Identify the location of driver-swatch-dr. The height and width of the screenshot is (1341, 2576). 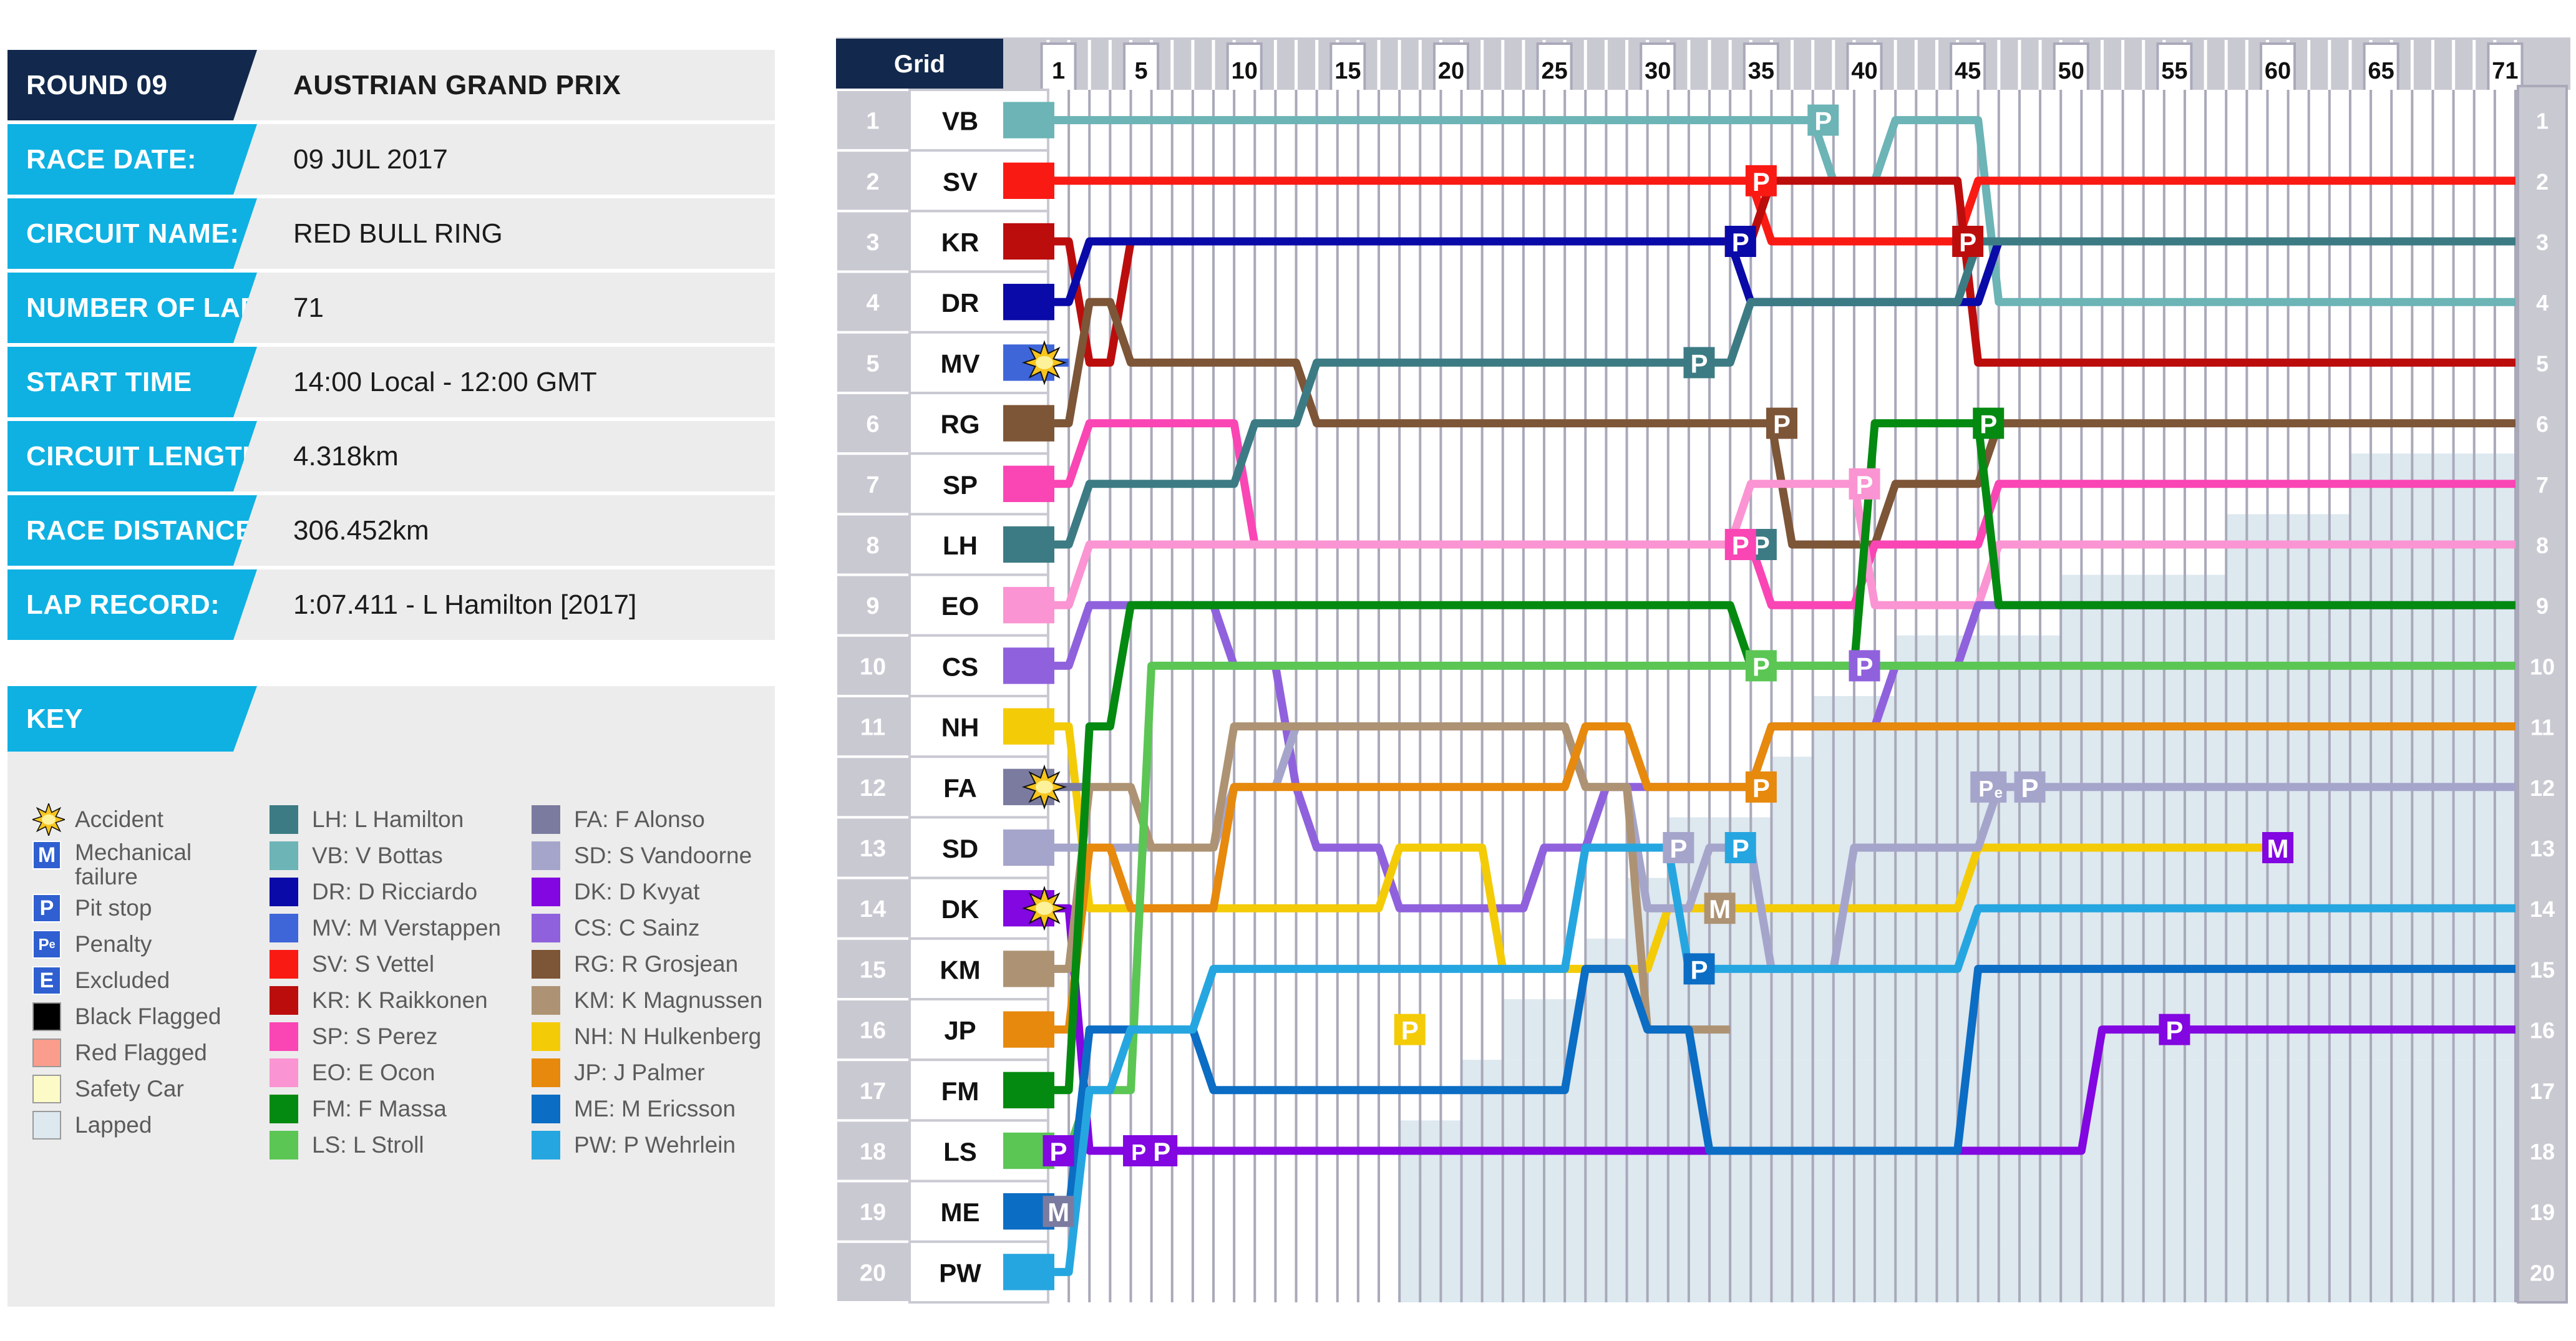
(1028, 302).